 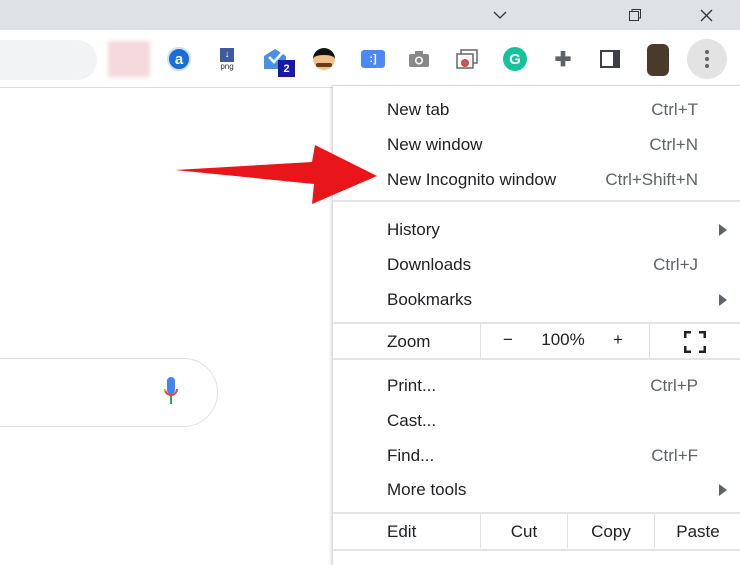 What do you see at coordinates (611, 532) in the screenshot?
I see `copy-button: Copy` at bounding box center [611, 532].